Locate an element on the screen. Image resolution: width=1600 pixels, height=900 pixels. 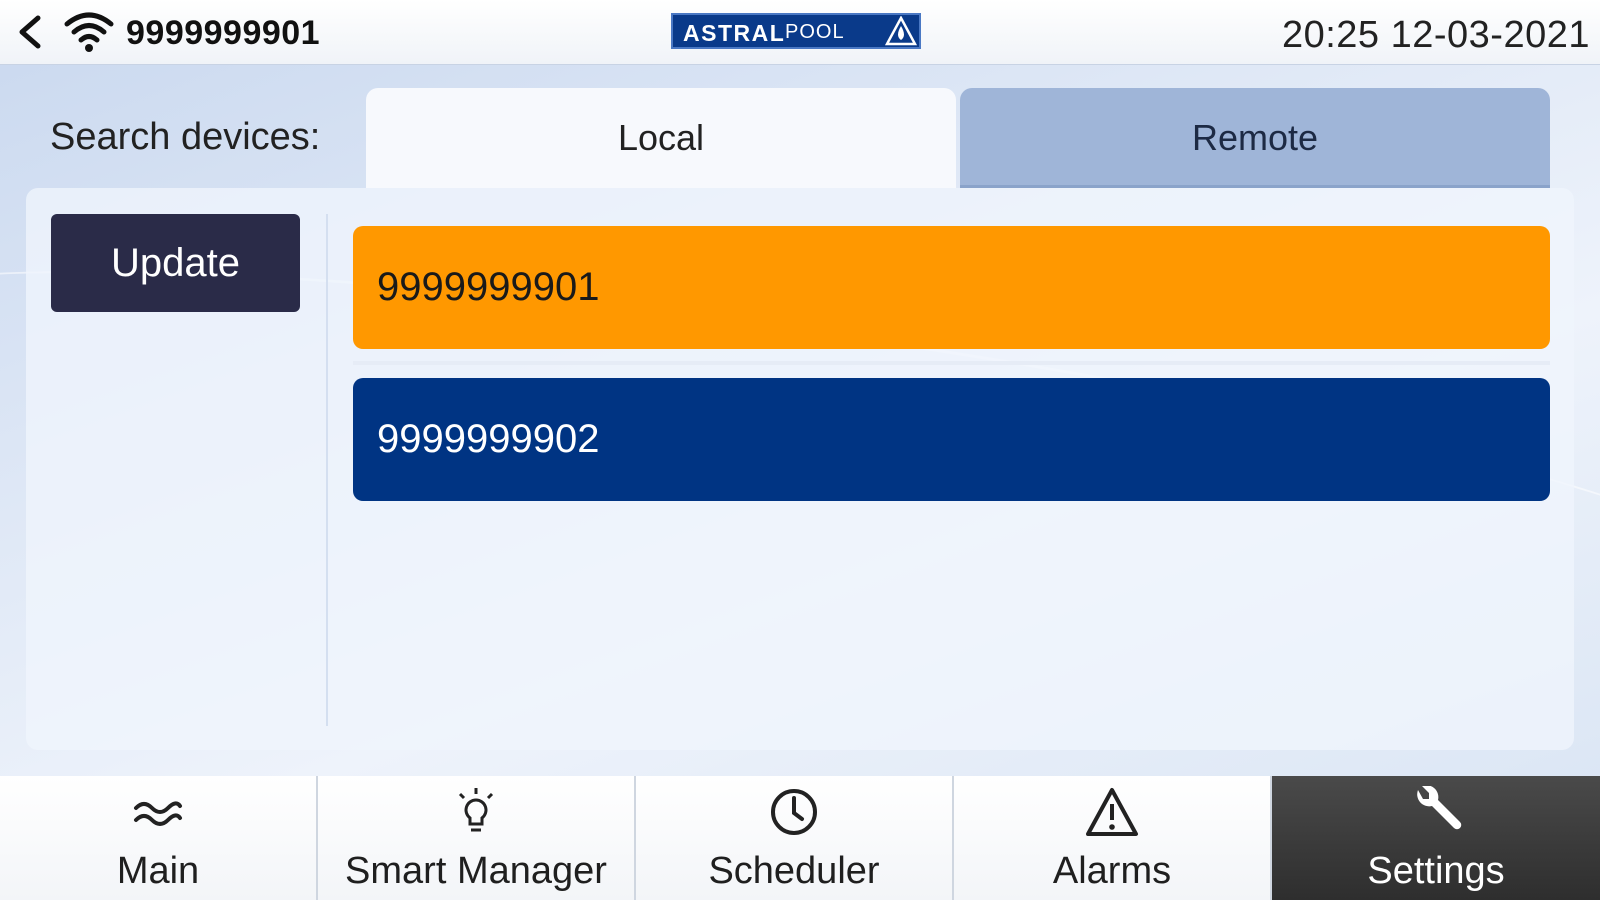
astralpool-logo: ASTRAL POOL is located at coordinates (796, 31).